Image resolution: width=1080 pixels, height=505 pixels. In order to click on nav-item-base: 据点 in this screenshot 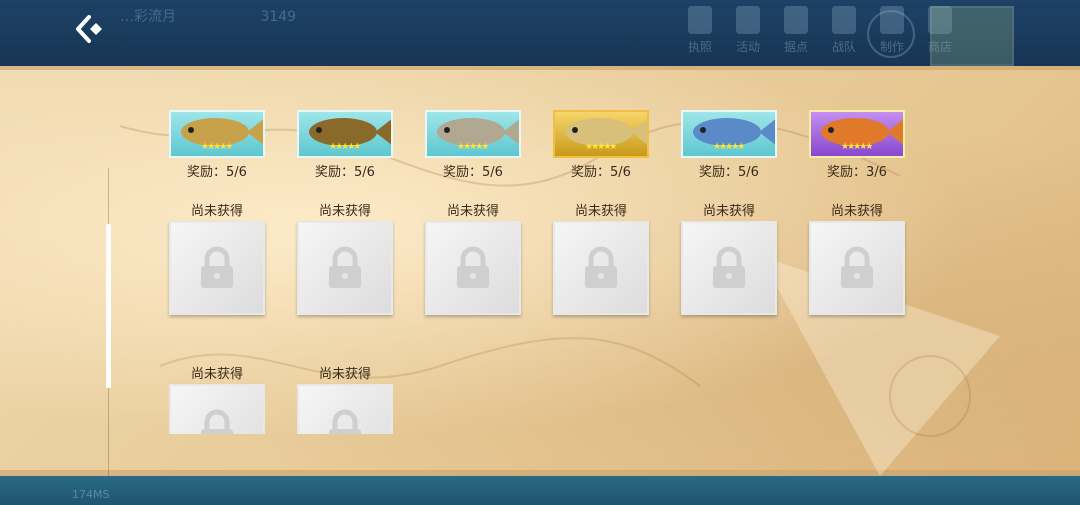, I will do `click(796, 30)`.